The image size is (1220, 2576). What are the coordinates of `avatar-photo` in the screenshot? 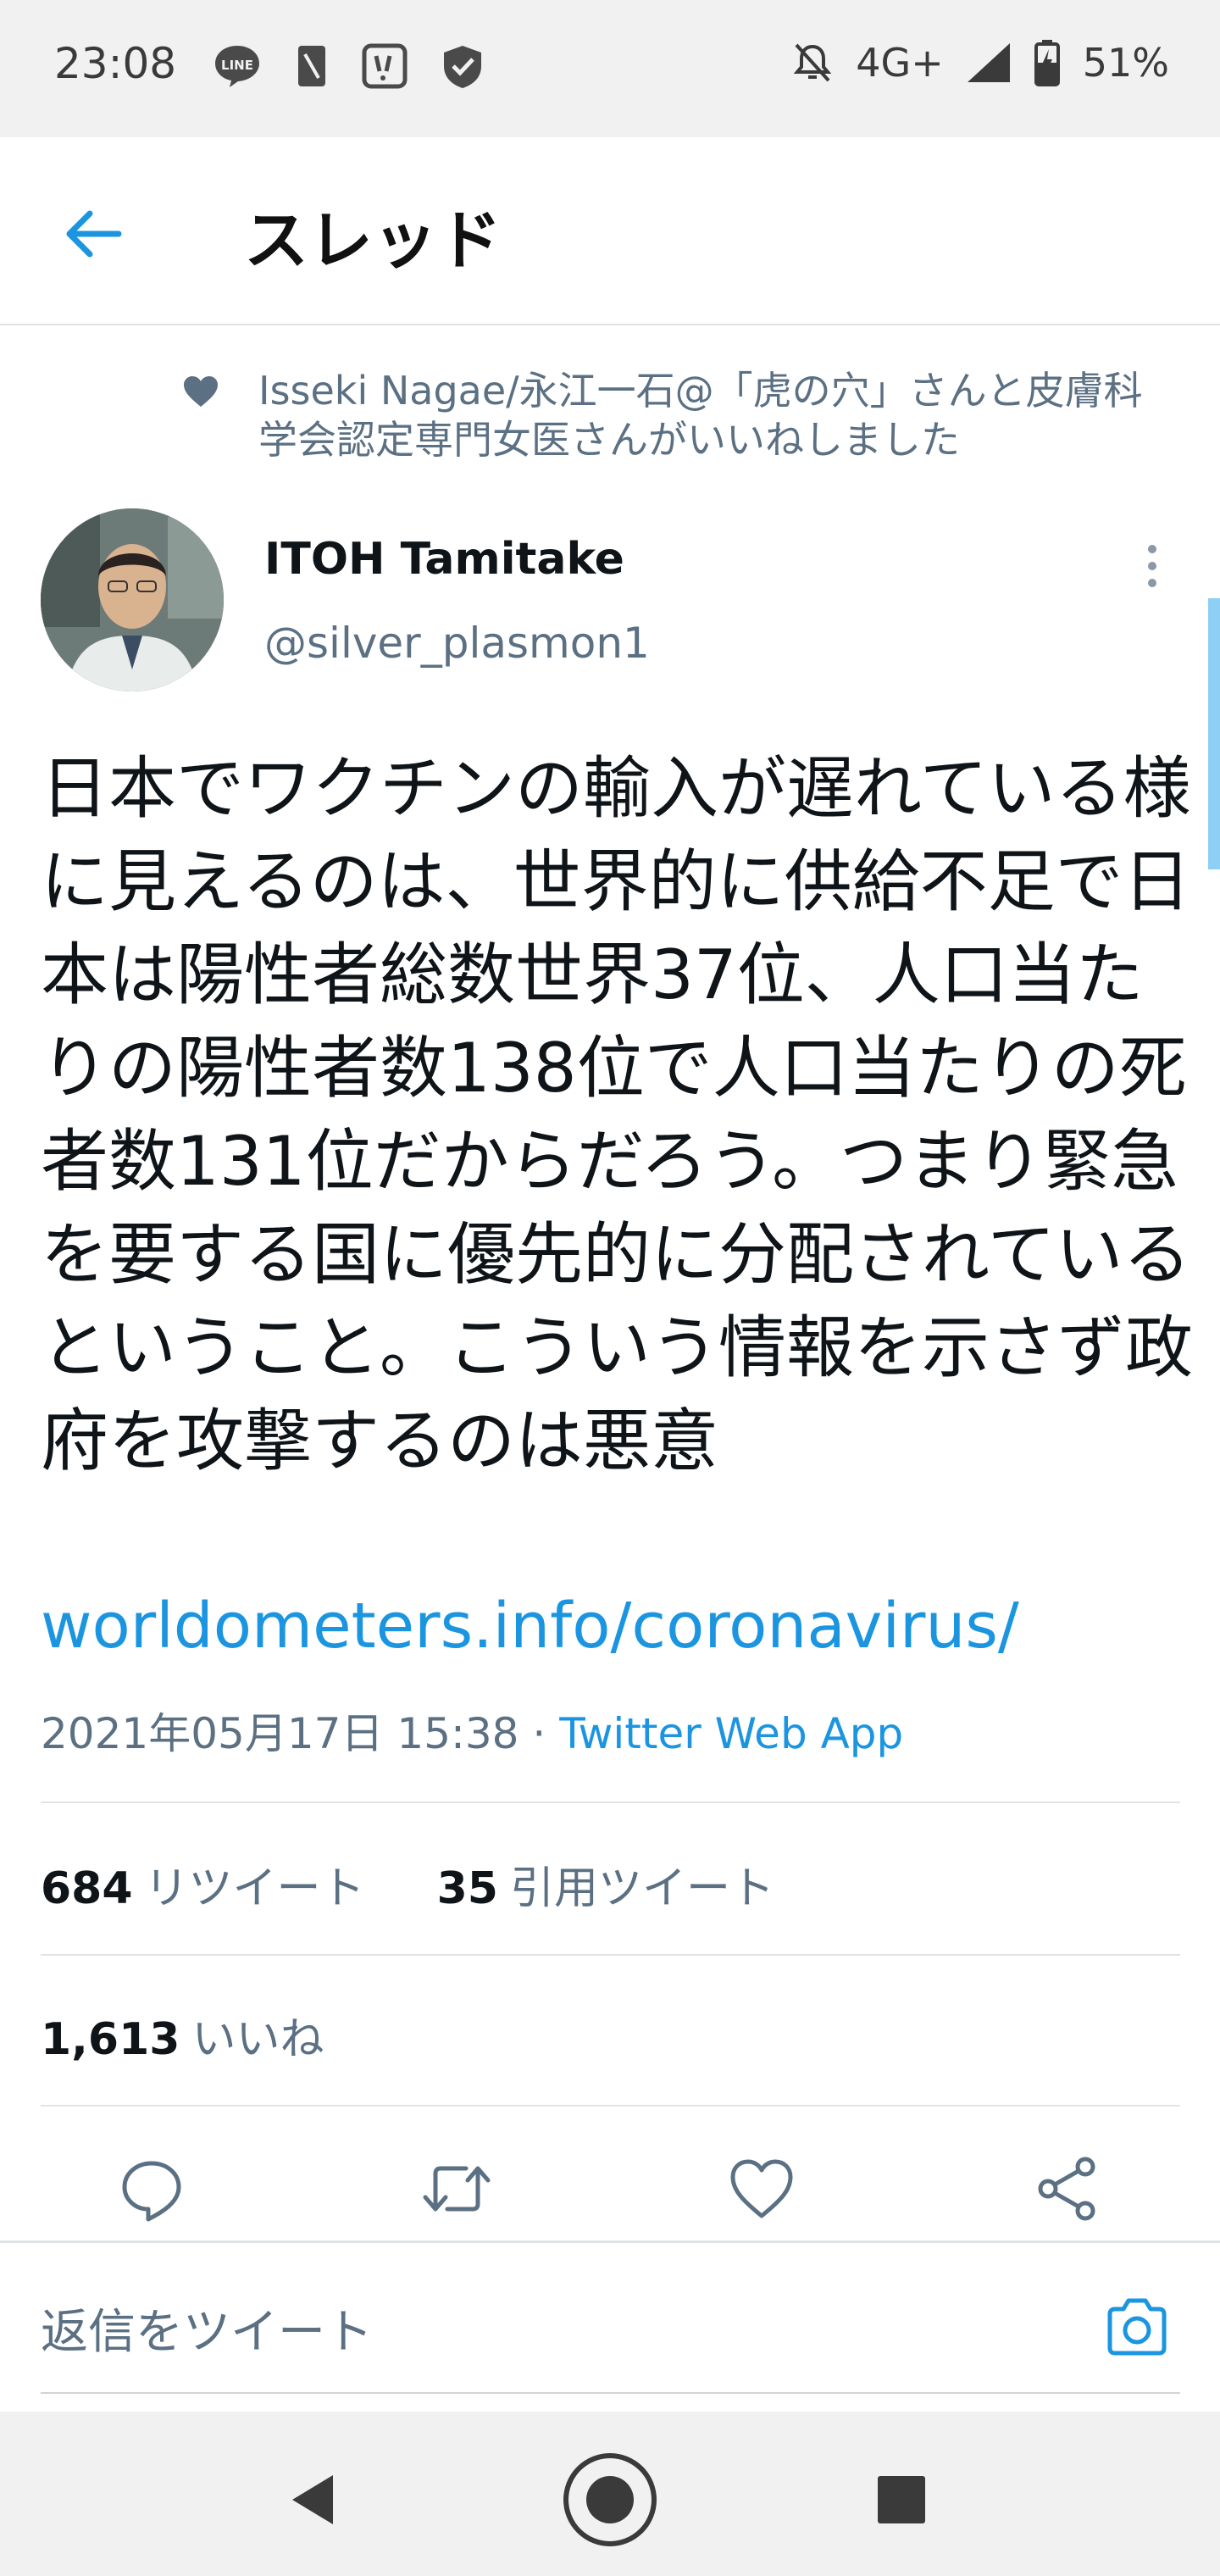 It's located at (132, 599).